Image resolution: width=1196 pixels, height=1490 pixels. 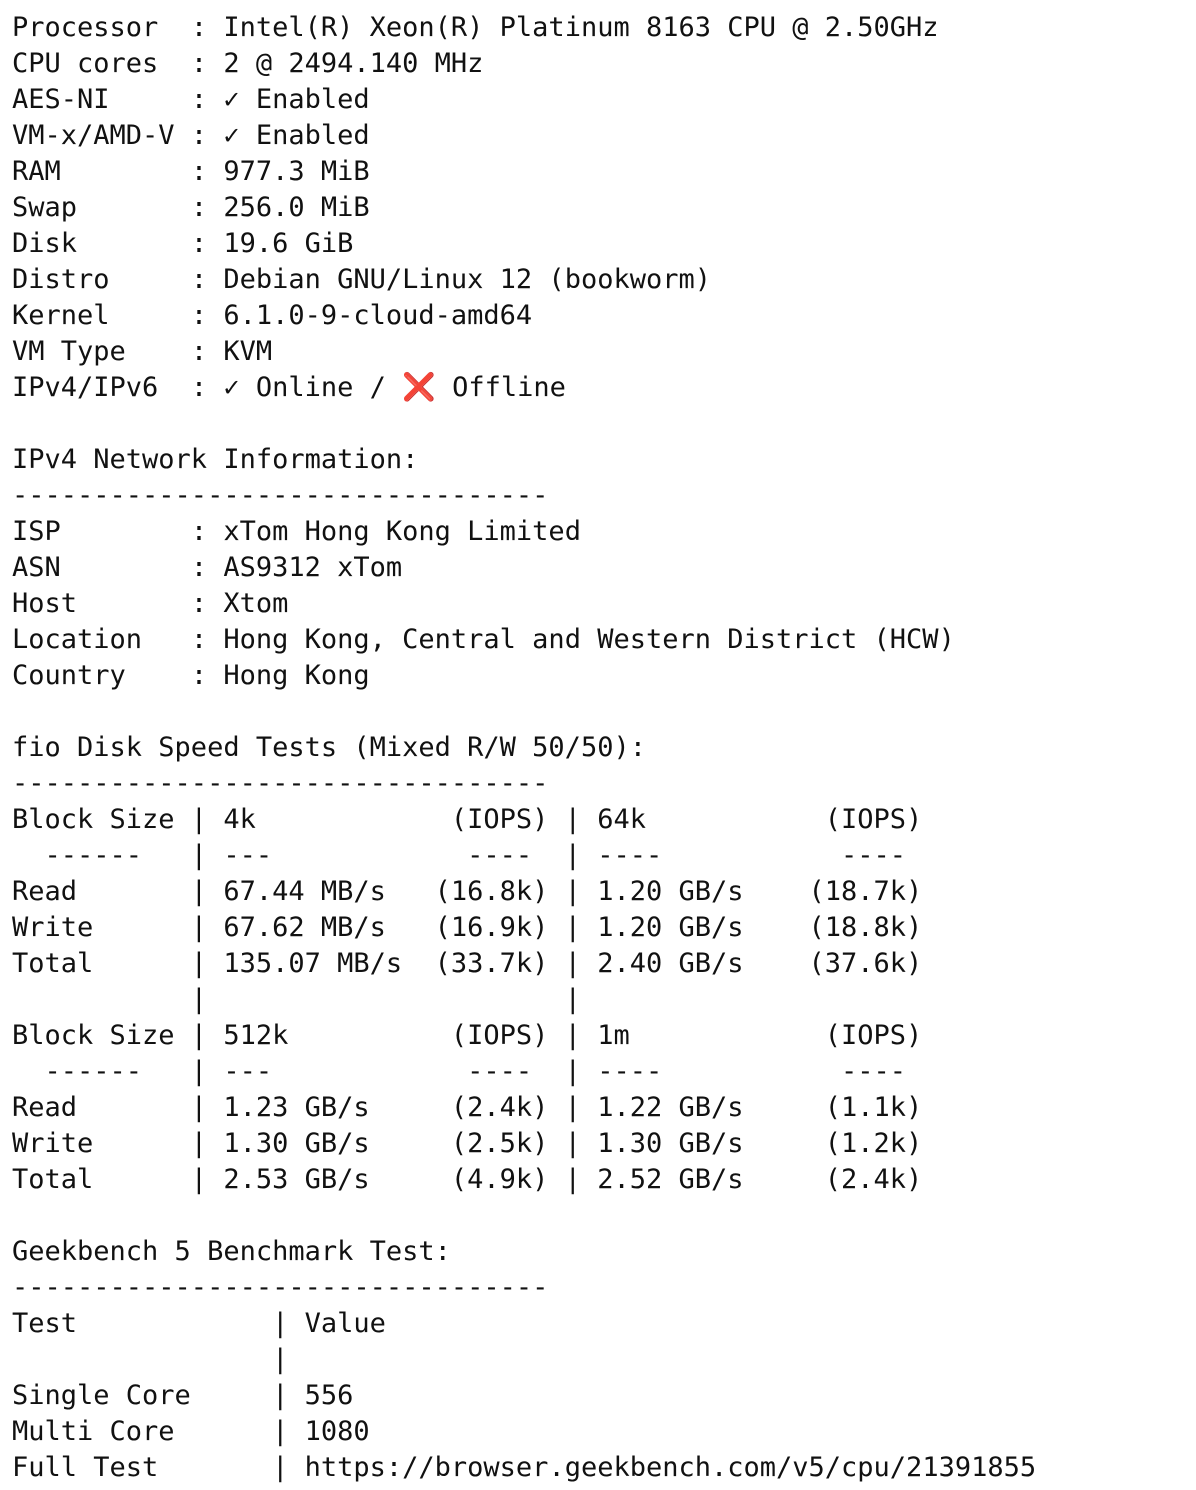 I want to click on row-label: RAM, so click(x=101, y=171).